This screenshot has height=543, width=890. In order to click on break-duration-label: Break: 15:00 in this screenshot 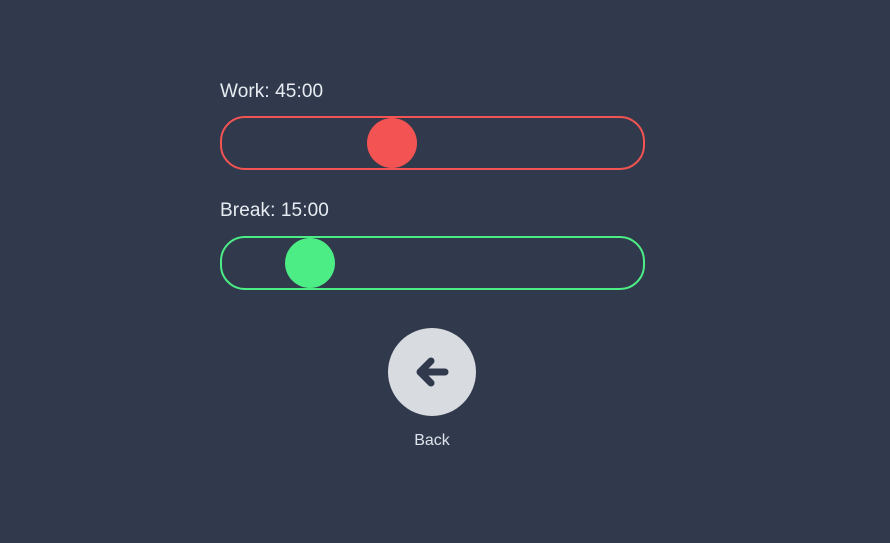, I will do `click(274, 210)`.